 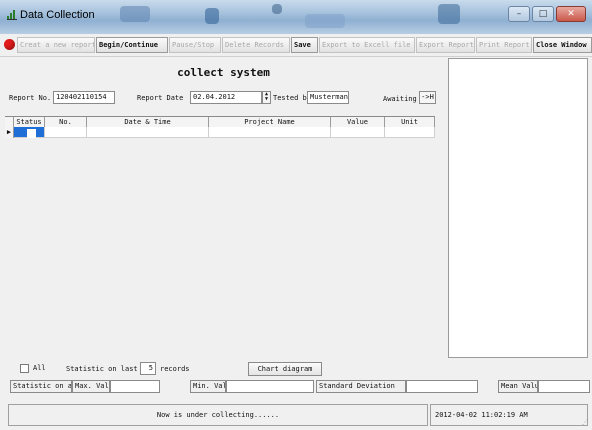 I want to click on status-cell, so click(x=29, y=132).